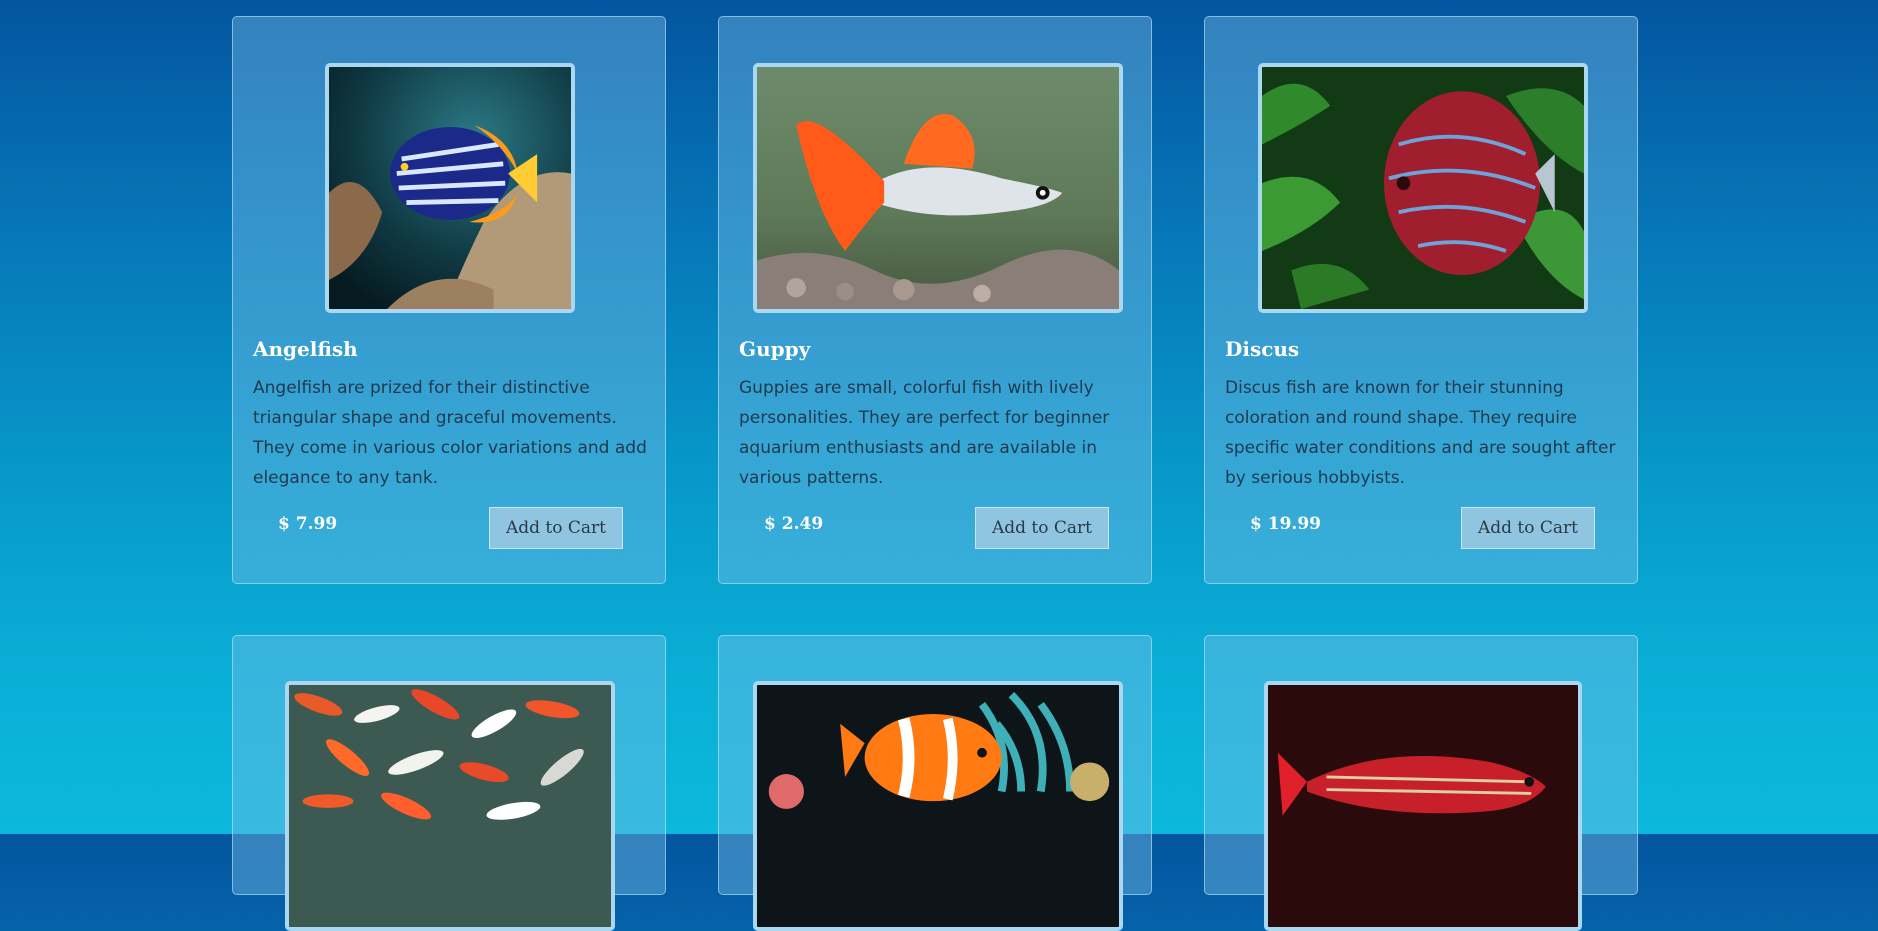  I want to click on product-card-koi, so click(449, 783).